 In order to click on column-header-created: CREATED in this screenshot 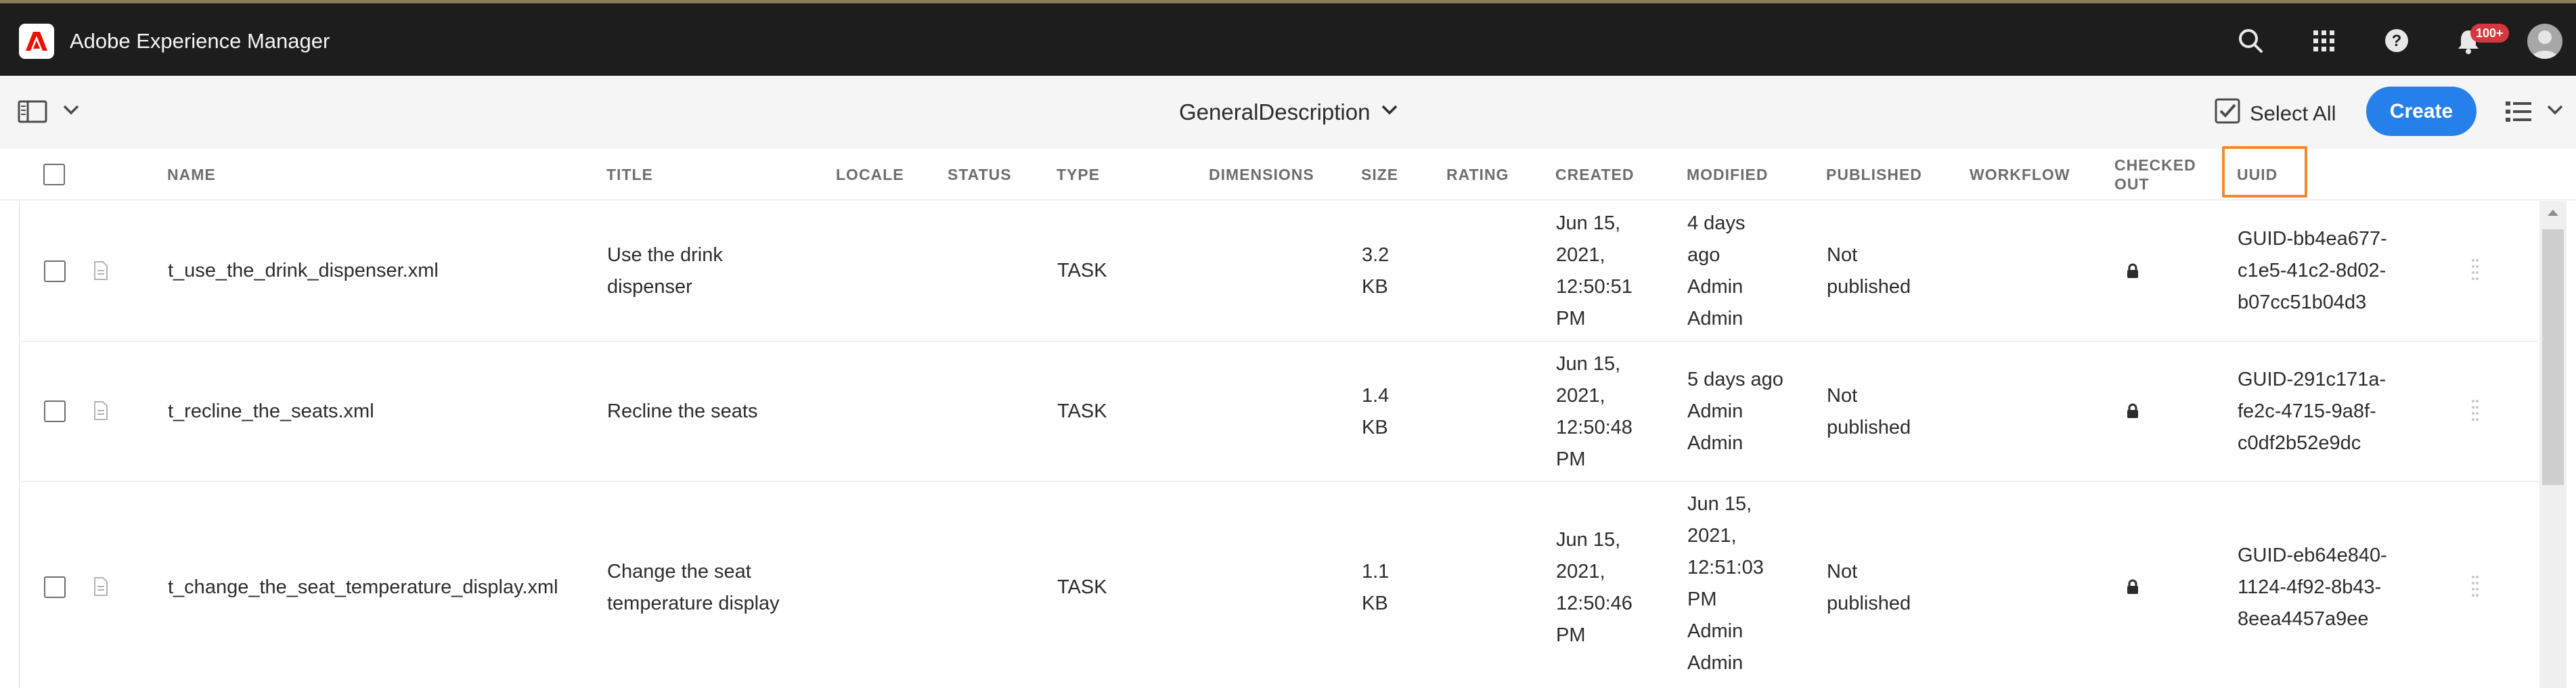, I will do `click(1594, 174)`.